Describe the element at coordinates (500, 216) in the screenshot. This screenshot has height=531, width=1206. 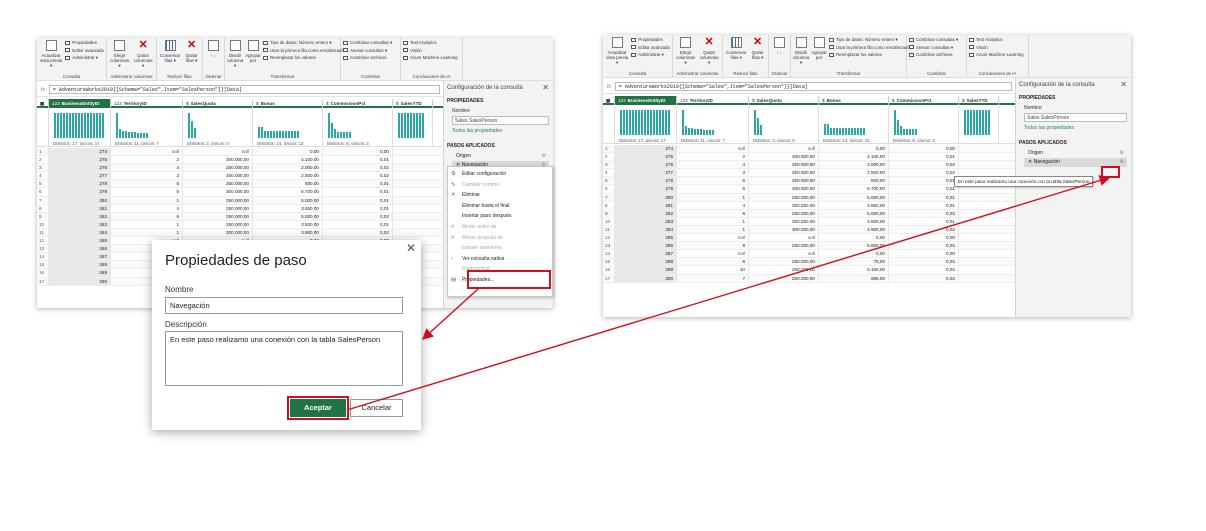
I see `context-menu-item: Insertar paso después` at that location.